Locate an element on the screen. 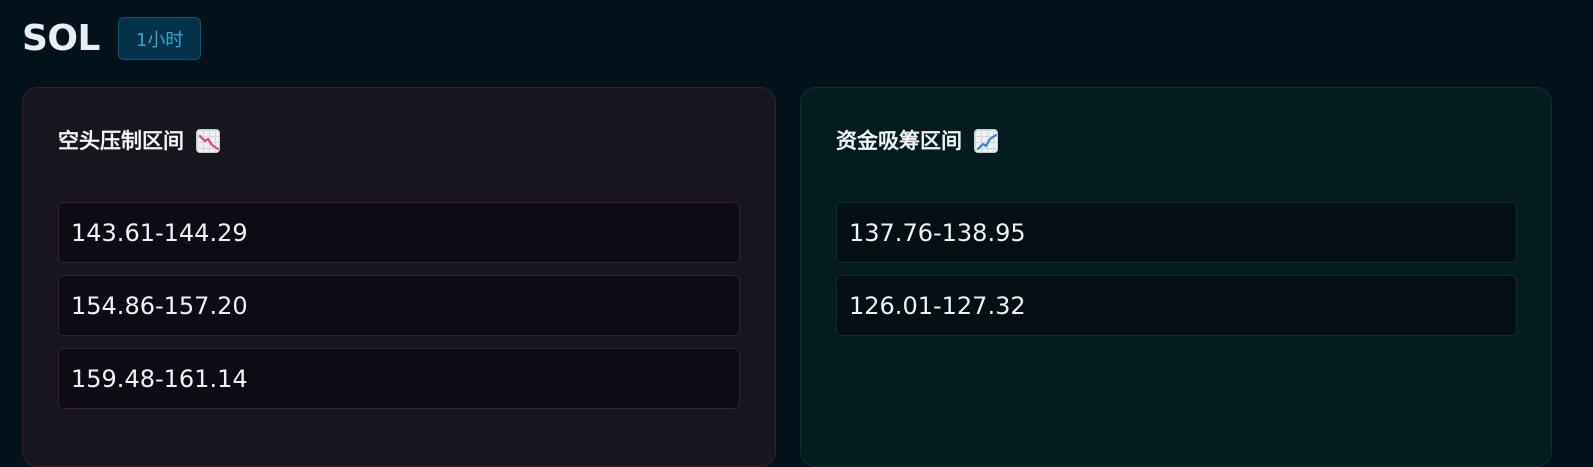 Image resolution: width=1593 pixels, height=467 pixels. bear-level-item: 154.86-157.20 is located at coordinates (399, 305).